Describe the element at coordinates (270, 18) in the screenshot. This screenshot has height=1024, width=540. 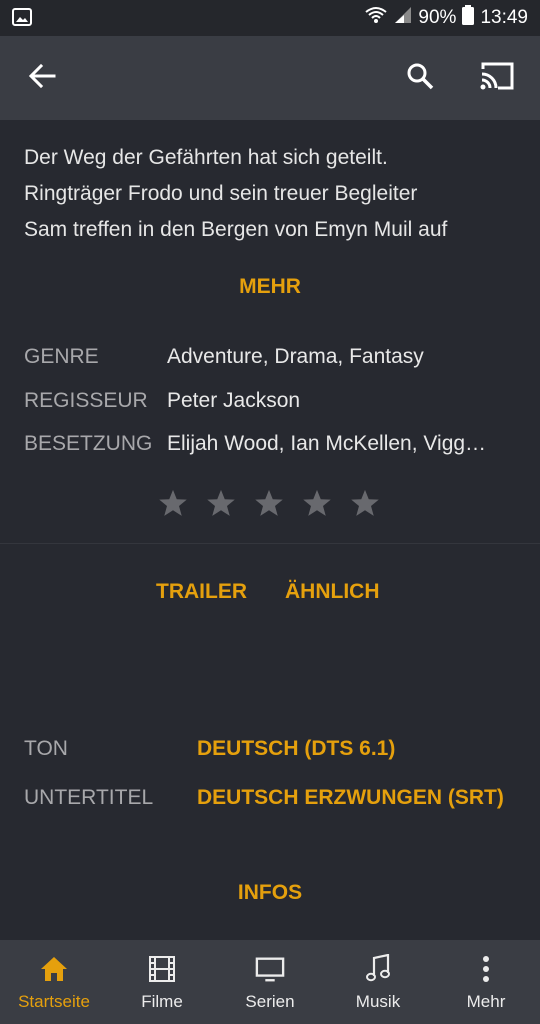
I see `status-bar: 90% 13:49` at that location.